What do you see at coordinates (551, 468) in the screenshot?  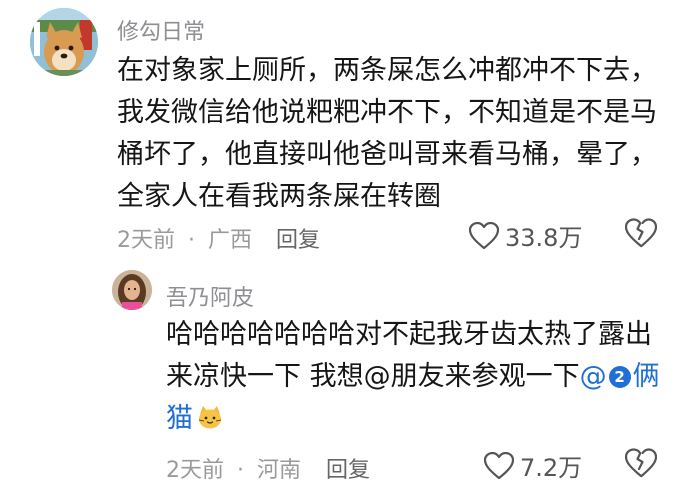 I see `reply-like-count: 7.2万` at bounding box center [551, 468].